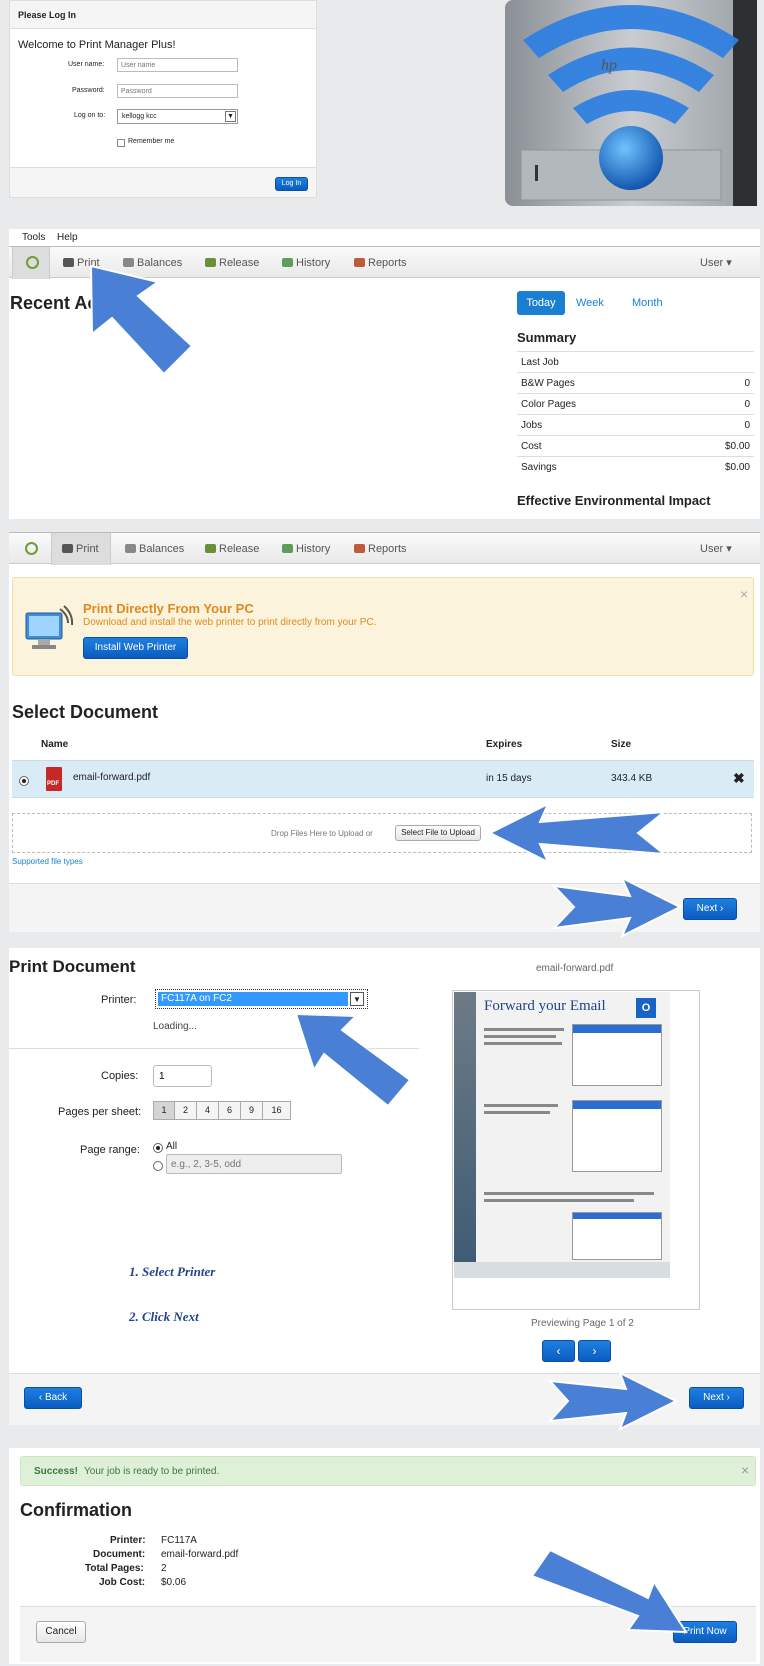 The image size is (764, 1666). Describe the element at coordinates (582, 1323) in the screenshot. I see `preview-page-indicator: Previewing Page 1 of 2` at that location.